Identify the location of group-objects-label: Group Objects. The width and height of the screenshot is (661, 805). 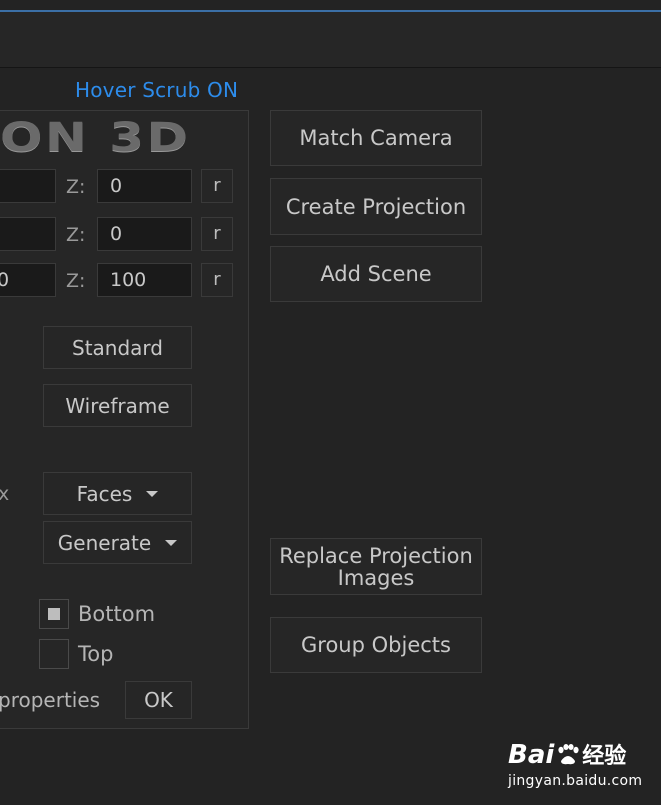
(376, 645).